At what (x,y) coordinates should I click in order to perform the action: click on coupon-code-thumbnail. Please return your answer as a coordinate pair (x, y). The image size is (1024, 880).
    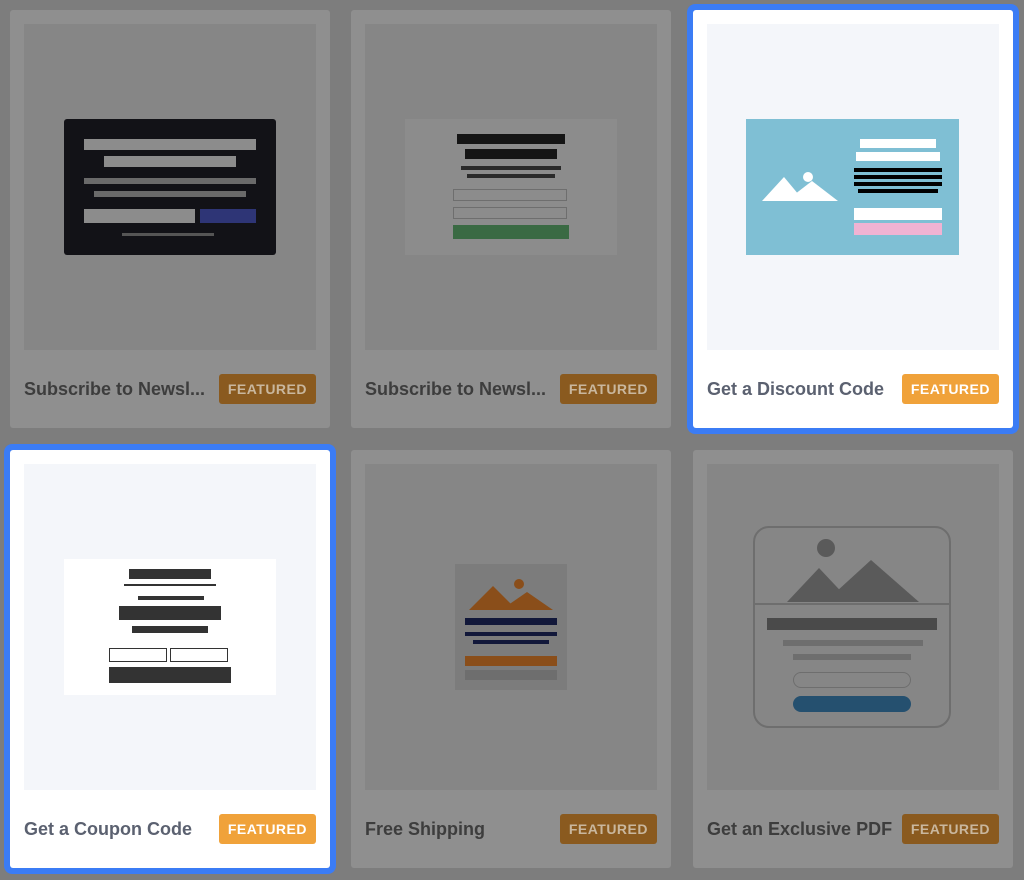
    Looking at the image, I should click on (170, 627).